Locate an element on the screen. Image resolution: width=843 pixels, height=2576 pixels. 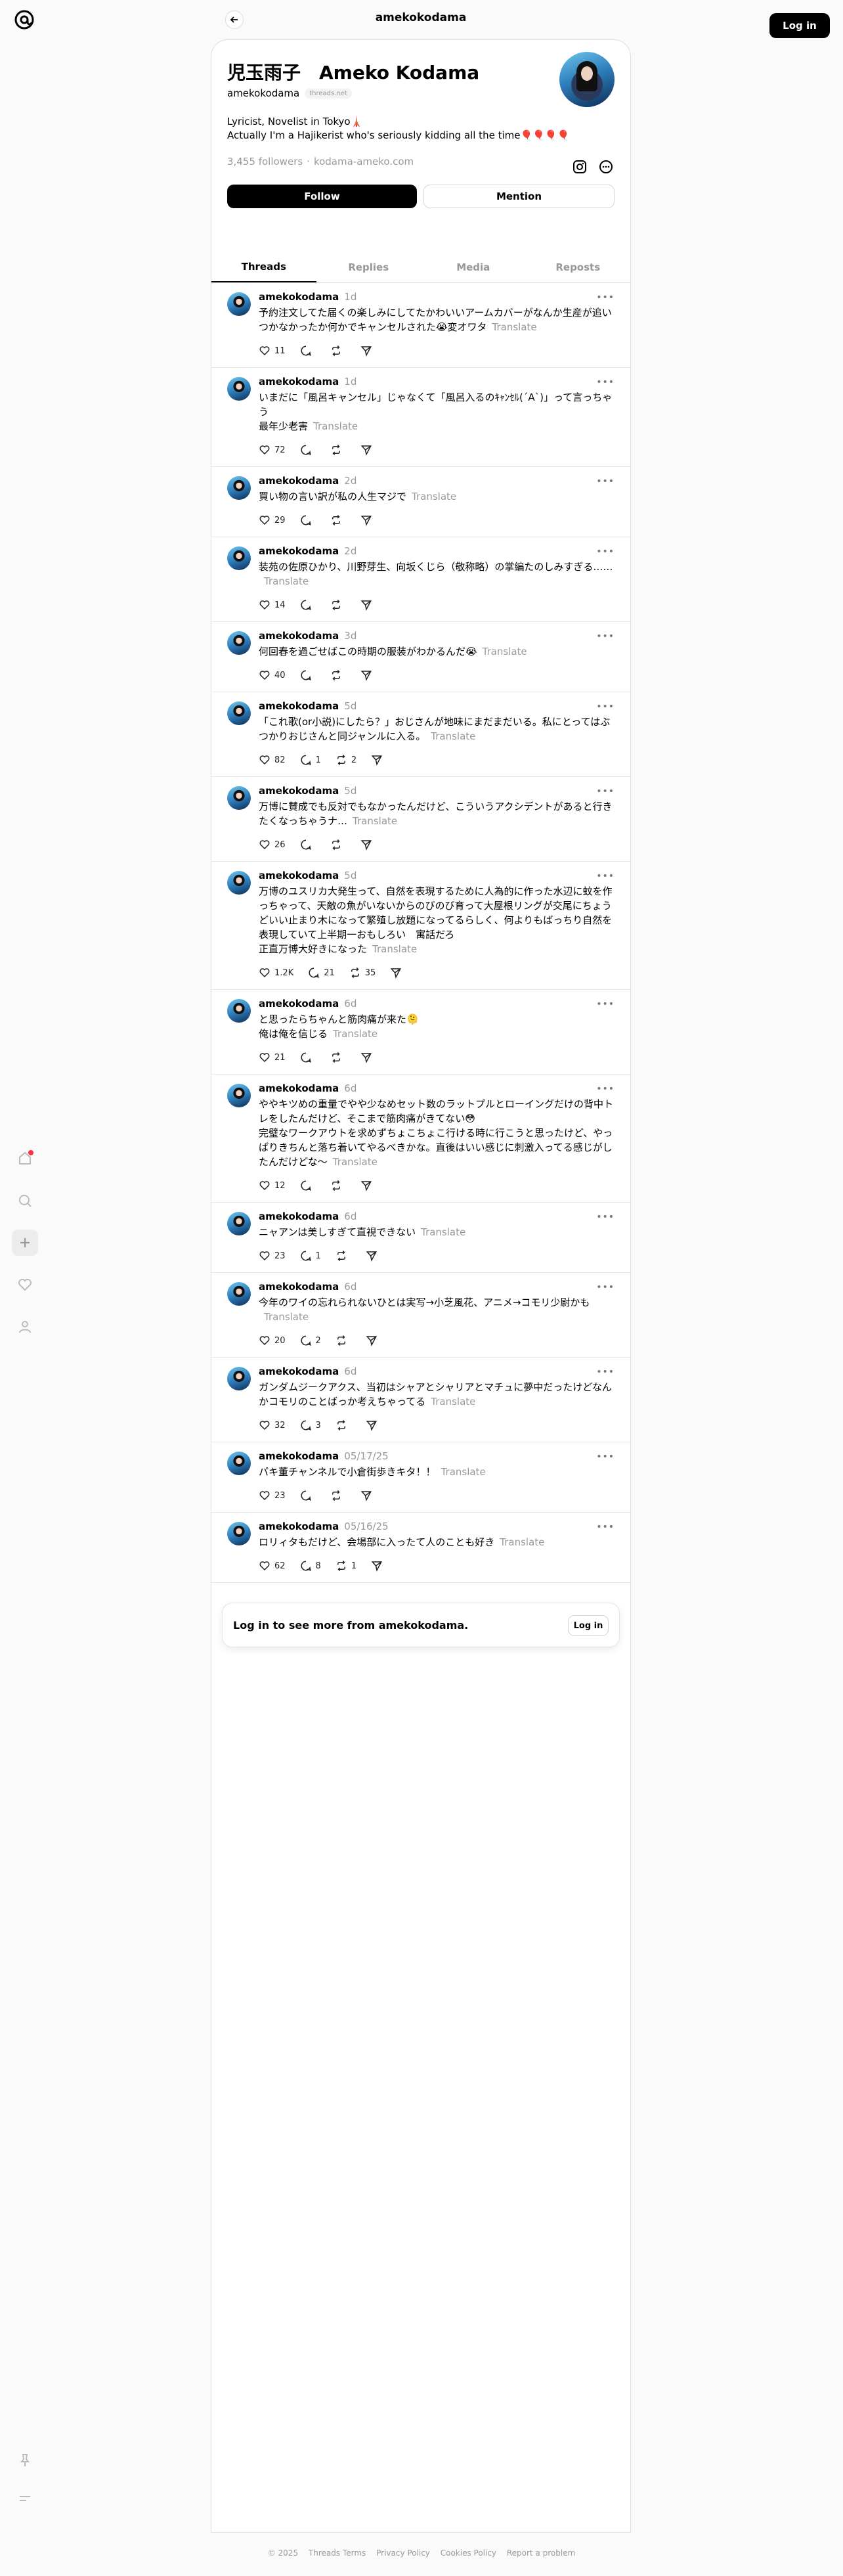
like-button: 20 is located at coordinates (272, 1340).